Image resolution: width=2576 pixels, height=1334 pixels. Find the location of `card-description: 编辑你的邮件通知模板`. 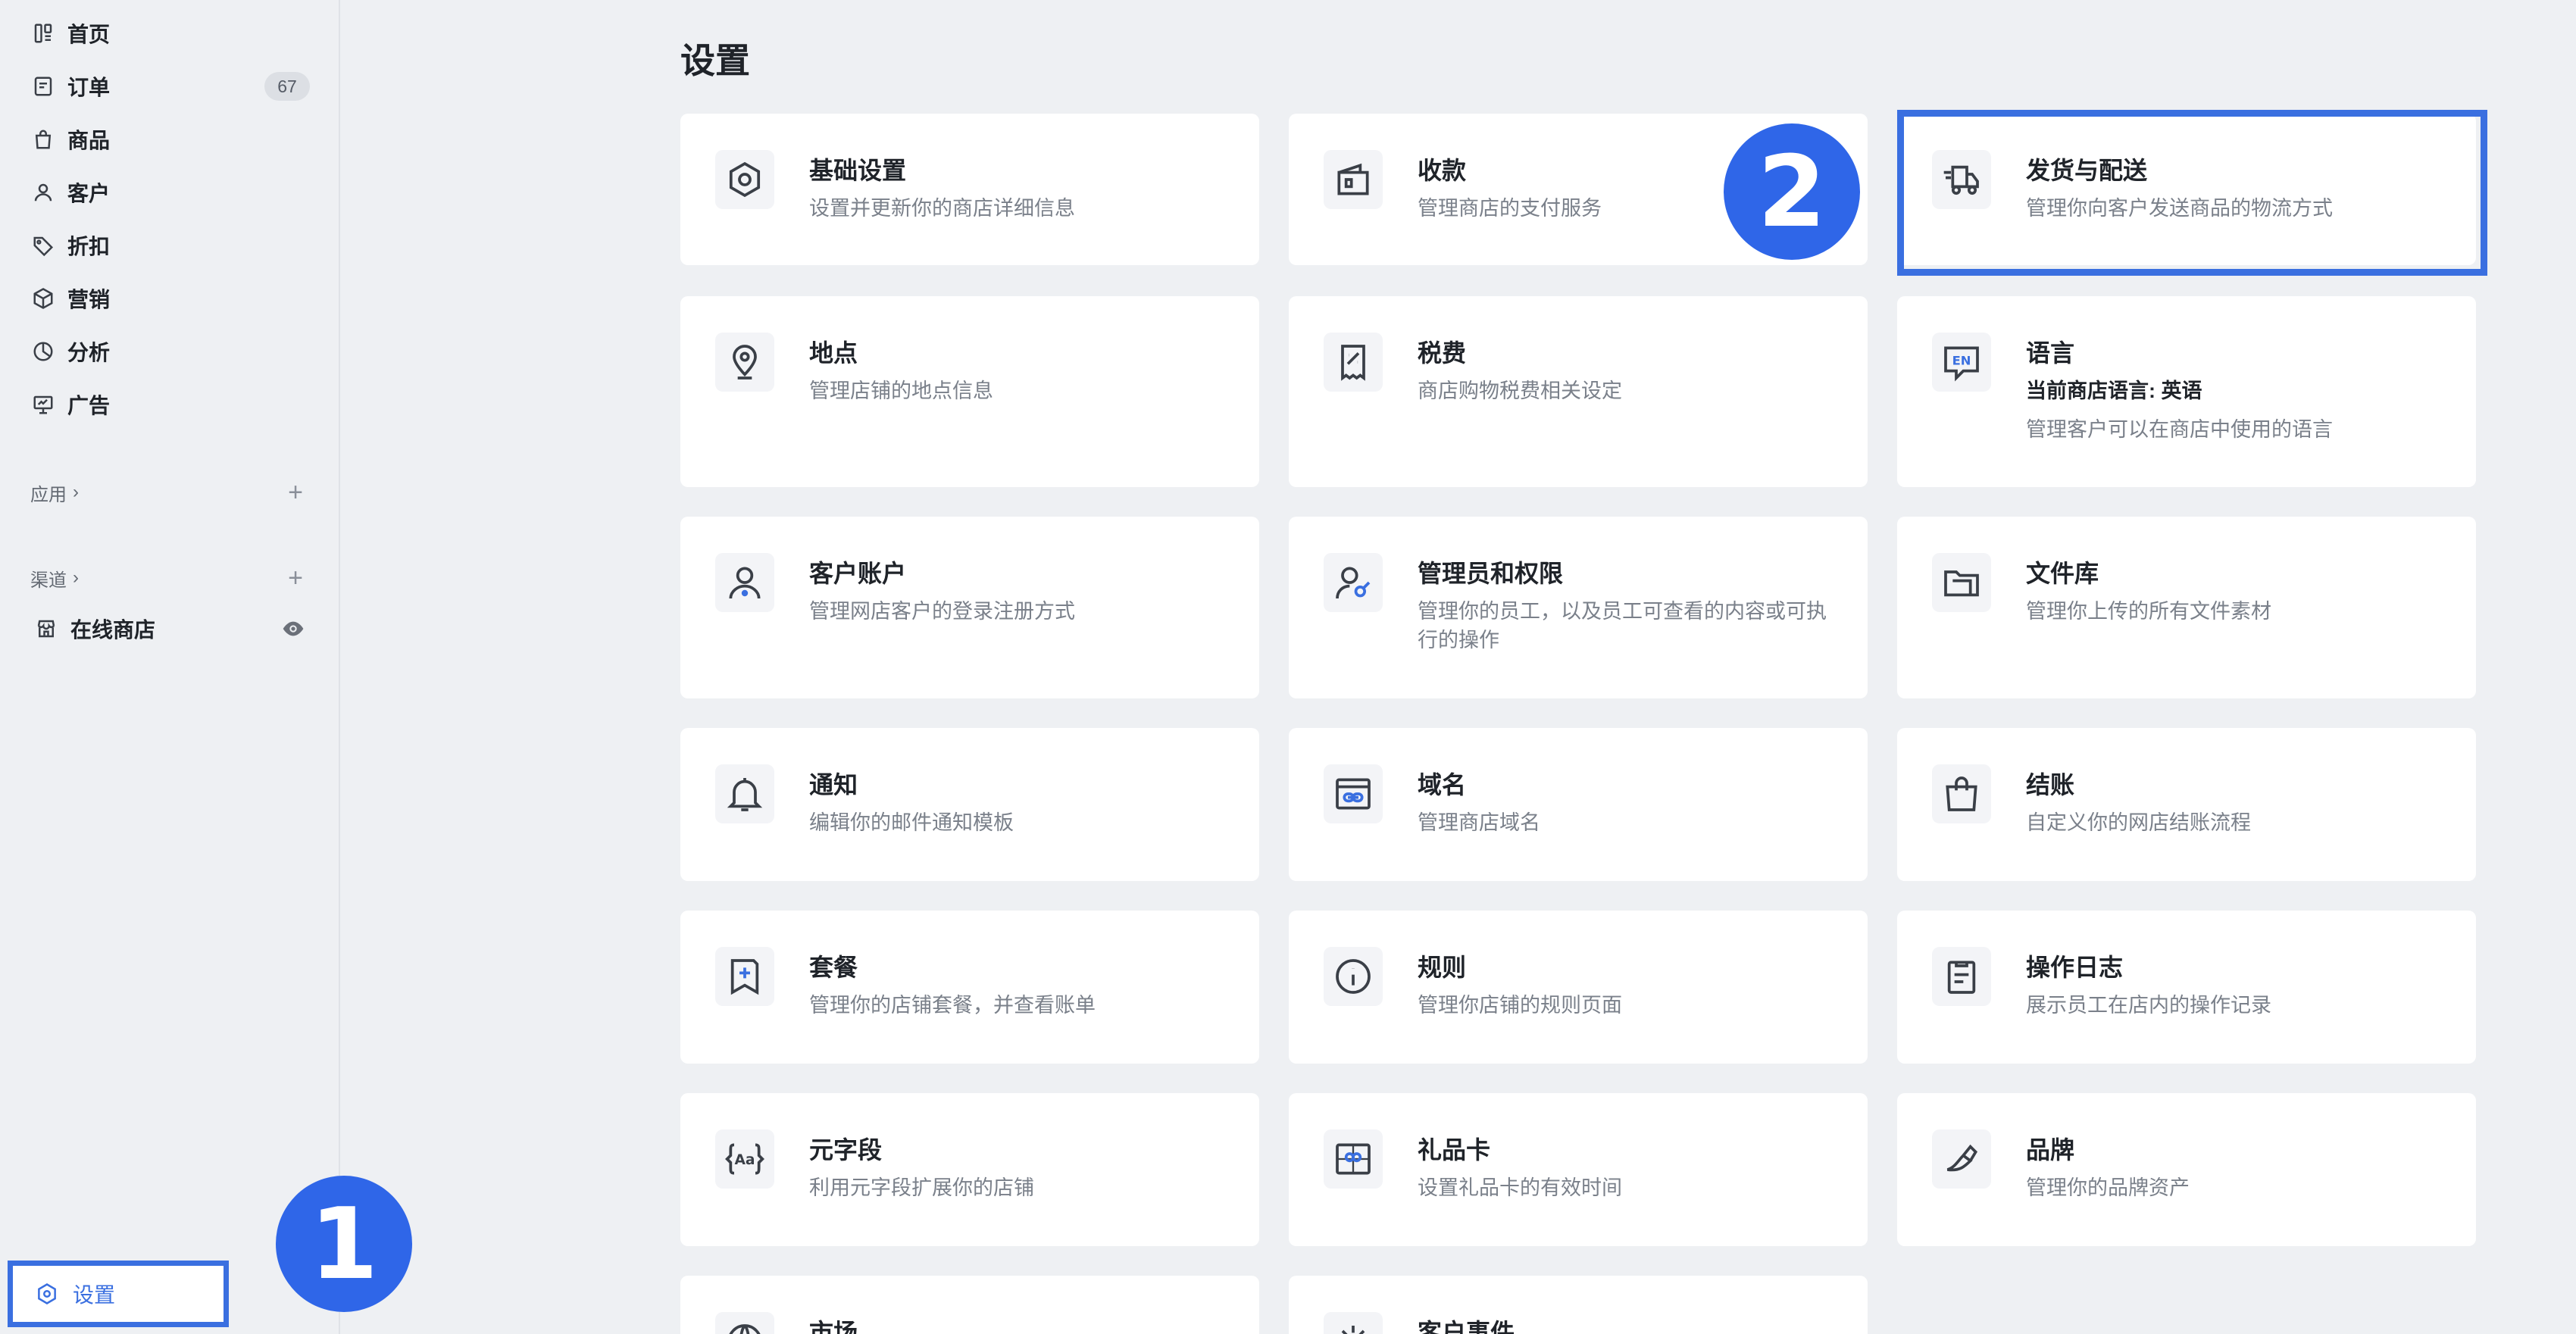

card-description: 编辑你的邮件通知模板 is located at coordinates (911, 822).